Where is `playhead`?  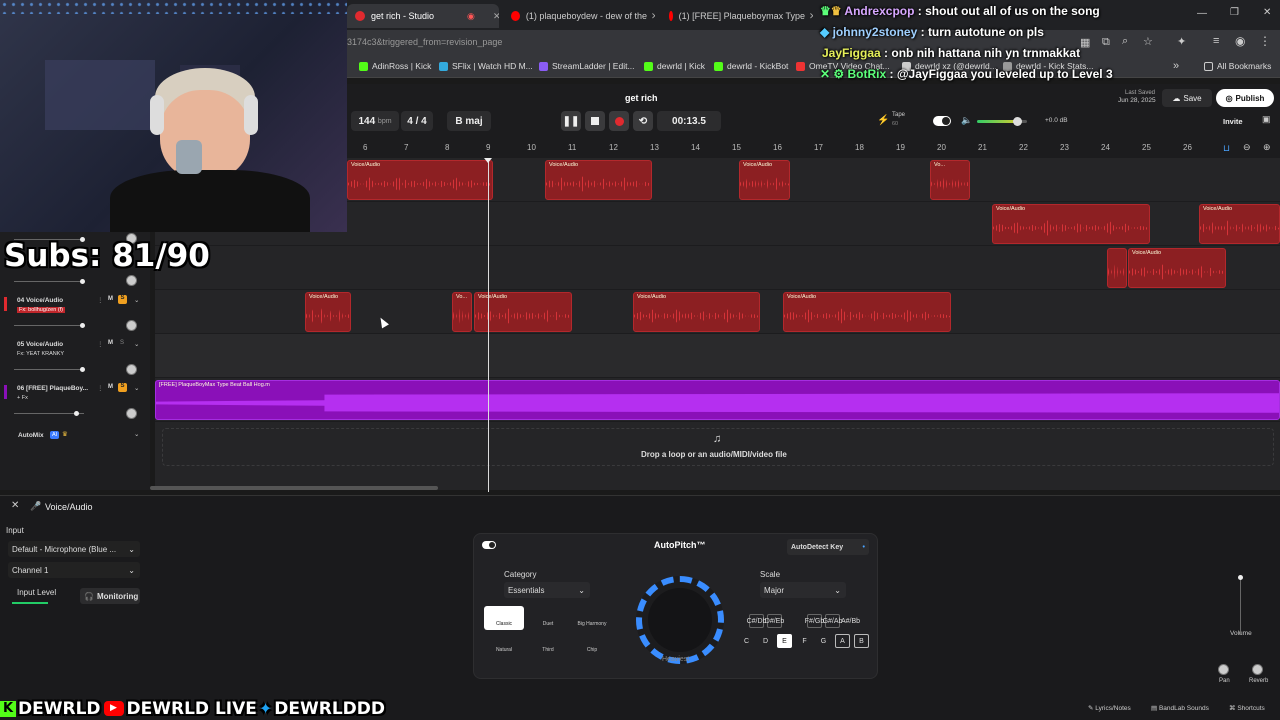 playhead is located at coordinates (488, 325).